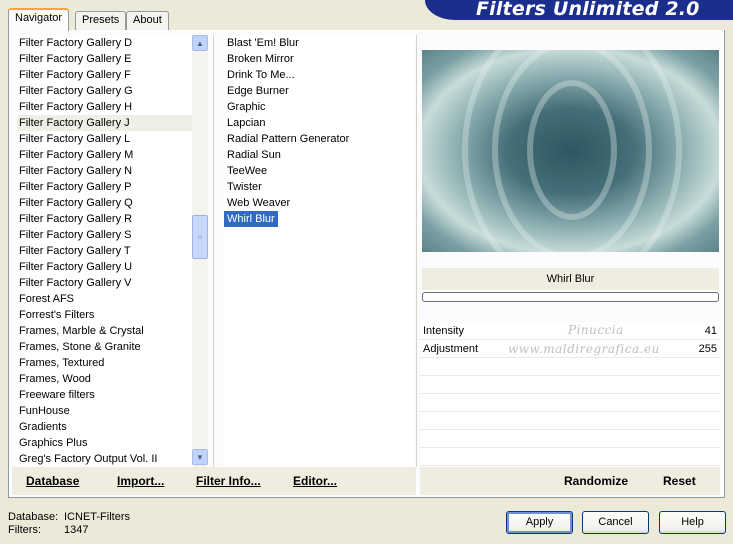 The width and height of the screenshot is (733, 544). What do you see at coordinates (596, 330) in the screenshot?
I see `watermark-name: Pinuccia` at bounding box center [596, 330].